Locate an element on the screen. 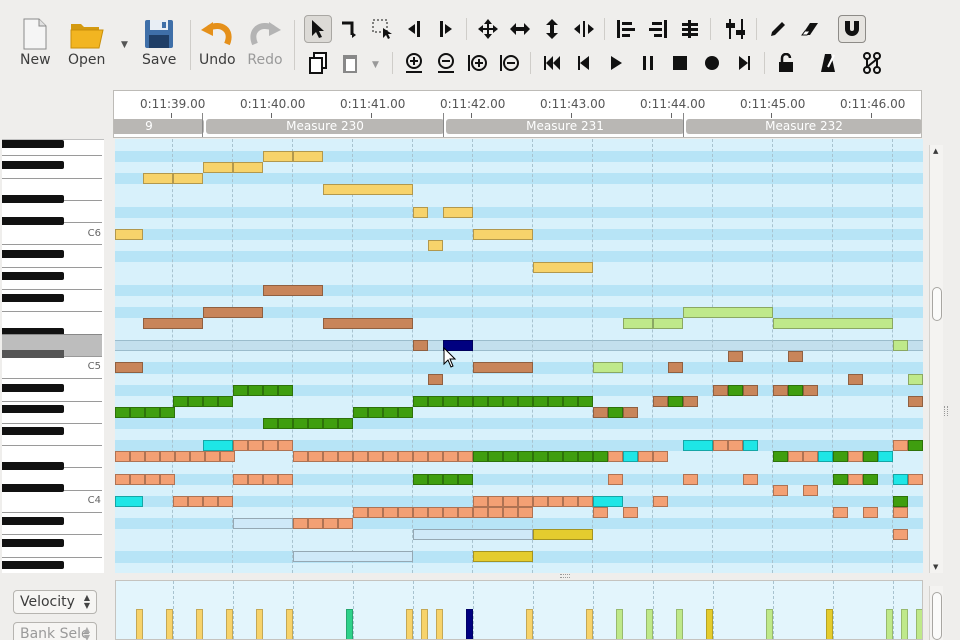 Image resolution: width=960 pixels, height=640 pixels. piano-keyboard: C6 C5 C4 is located at coordinates (53, 356).